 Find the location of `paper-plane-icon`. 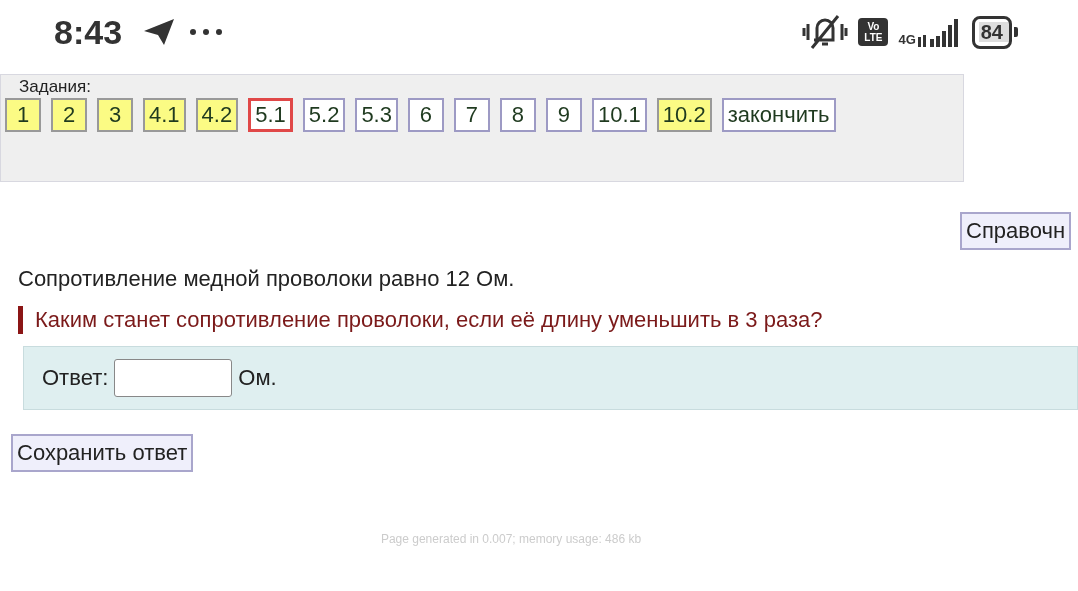

paper-plane-icon is located at coordinates (159, 32).